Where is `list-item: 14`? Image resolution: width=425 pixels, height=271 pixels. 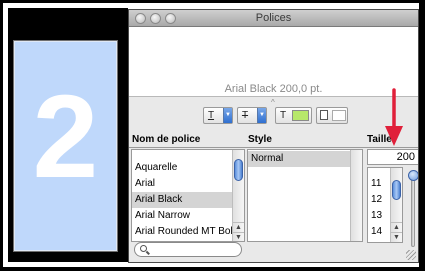 list-item: 14 is located at coordinates (376, 232).